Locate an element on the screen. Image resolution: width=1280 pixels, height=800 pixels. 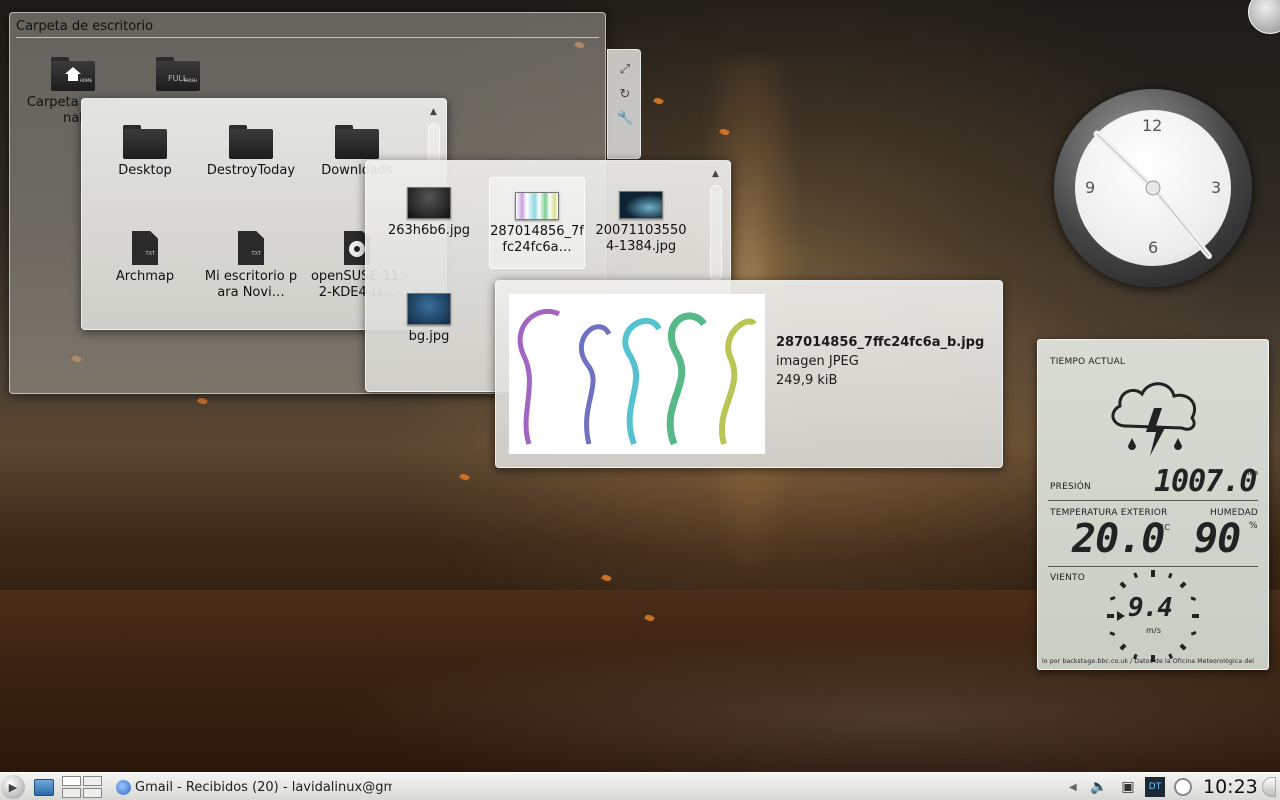
item-label: 263h6b6.jpg is located at coordinates (429, 230).